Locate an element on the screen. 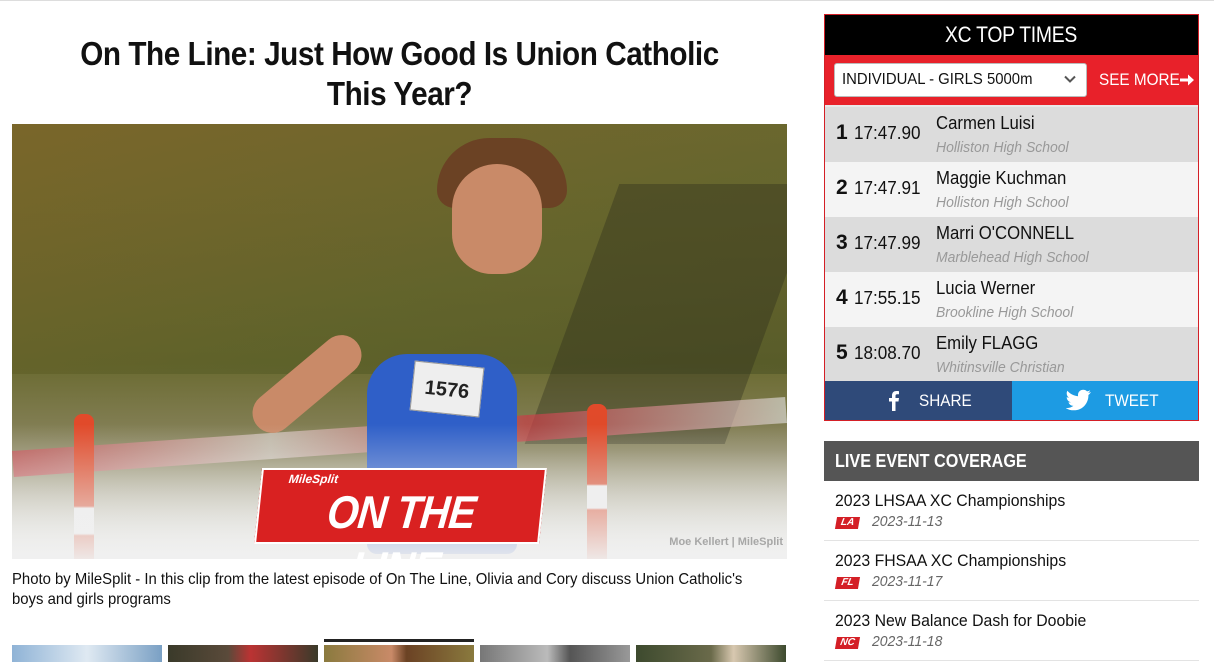 This screenshot has width=1214, height=662. rank: 4 is located at coordinates (842, 297).